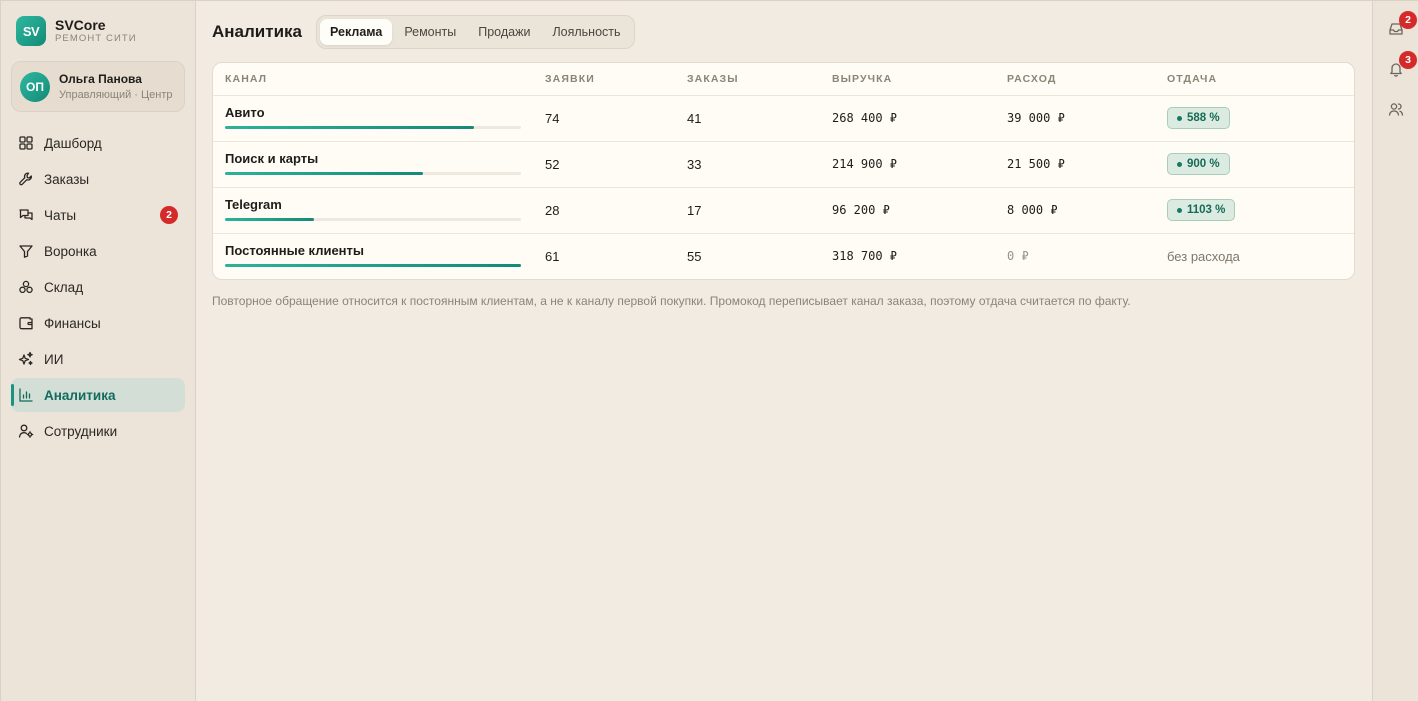  Describe the element at coordinates (356, 32) in the screenshot. I see `tab-ads: Реклама` at that location.